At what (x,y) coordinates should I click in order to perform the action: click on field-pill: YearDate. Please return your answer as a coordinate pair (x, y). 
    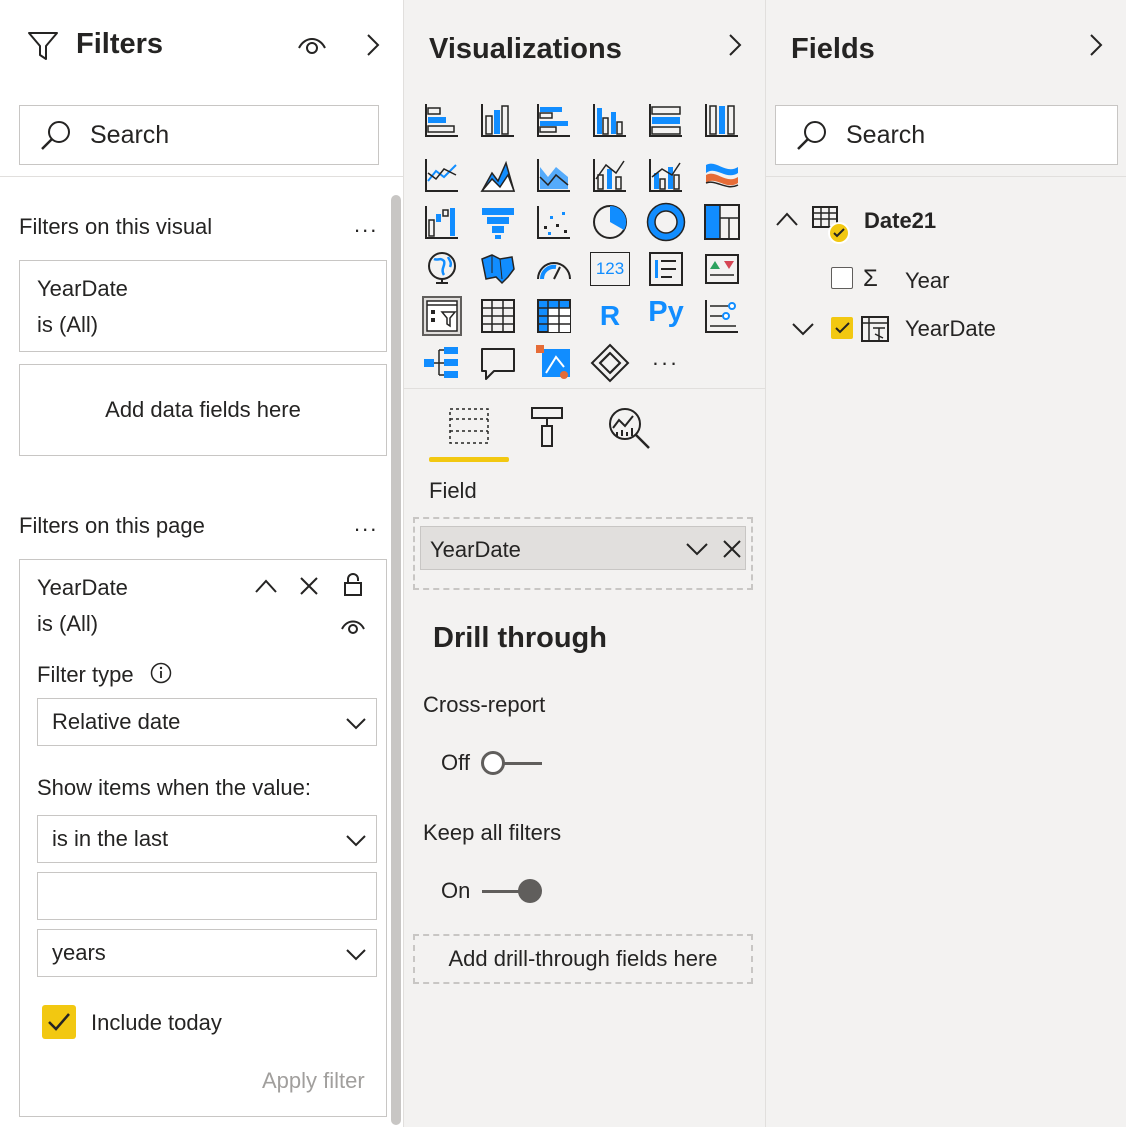
    Looking at the image, I should click on (583, 548).